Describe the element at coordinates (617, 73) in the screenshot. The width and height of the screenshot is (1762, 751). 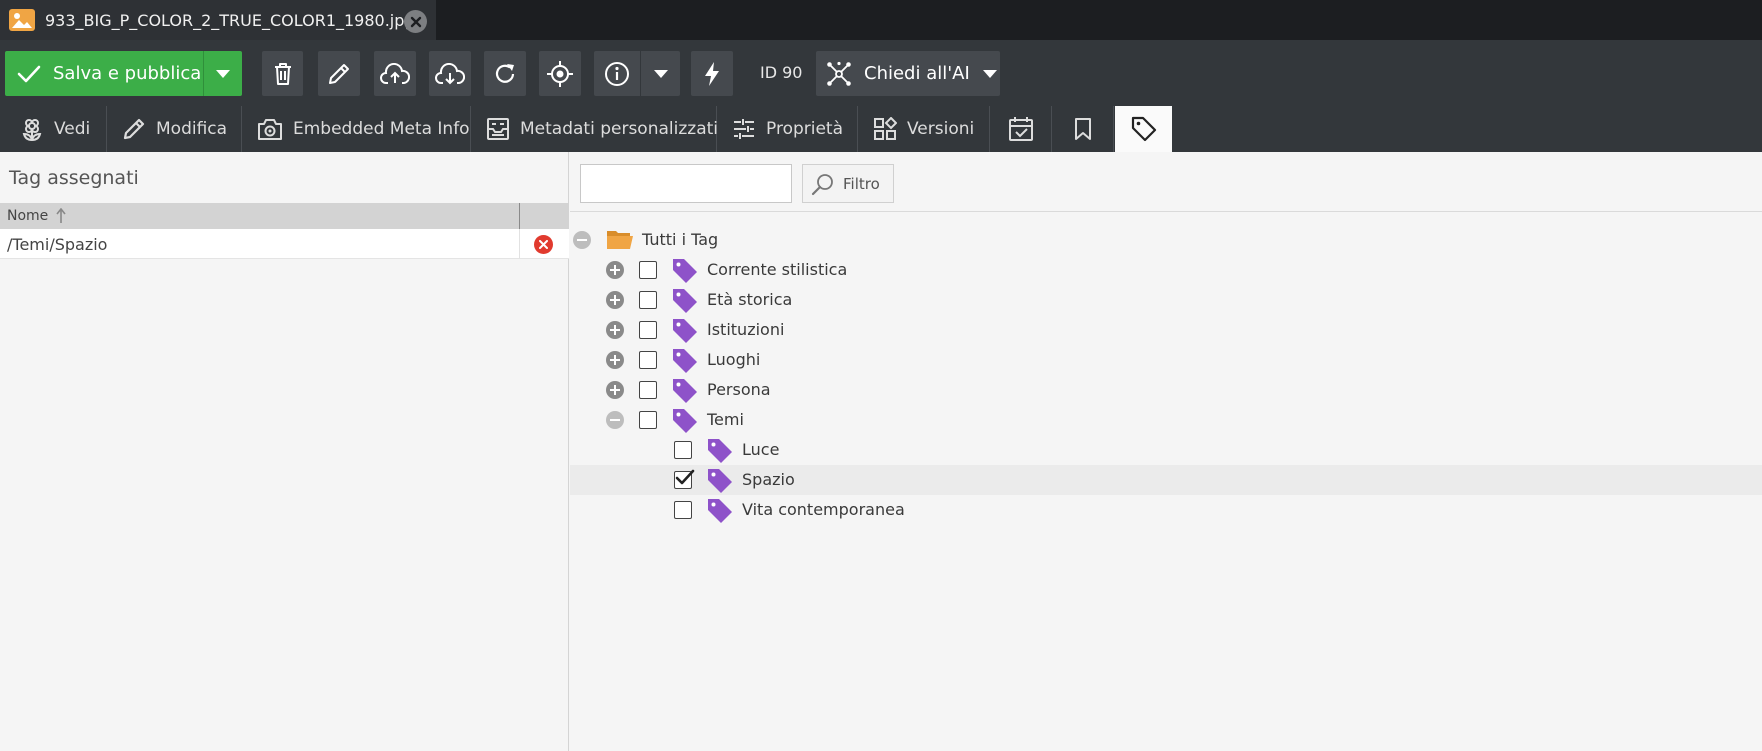
I see `info-button` at that location.